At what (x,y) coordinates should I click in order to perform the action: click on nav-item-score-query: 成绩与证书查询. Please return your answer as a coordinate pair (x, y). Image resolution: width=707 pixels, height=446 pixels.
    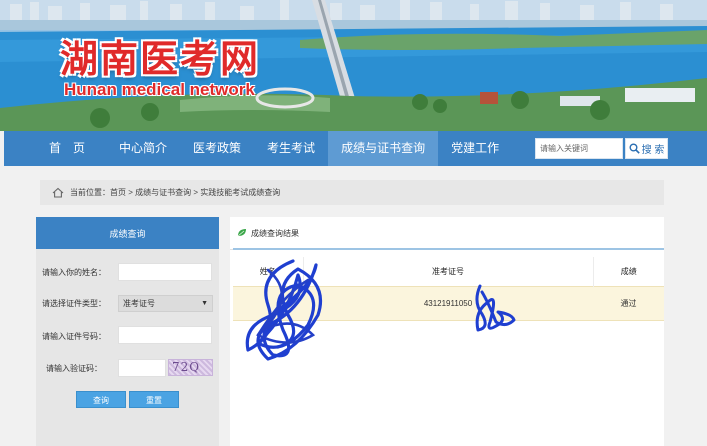
    Looking at the image, I should click on (383, 148).